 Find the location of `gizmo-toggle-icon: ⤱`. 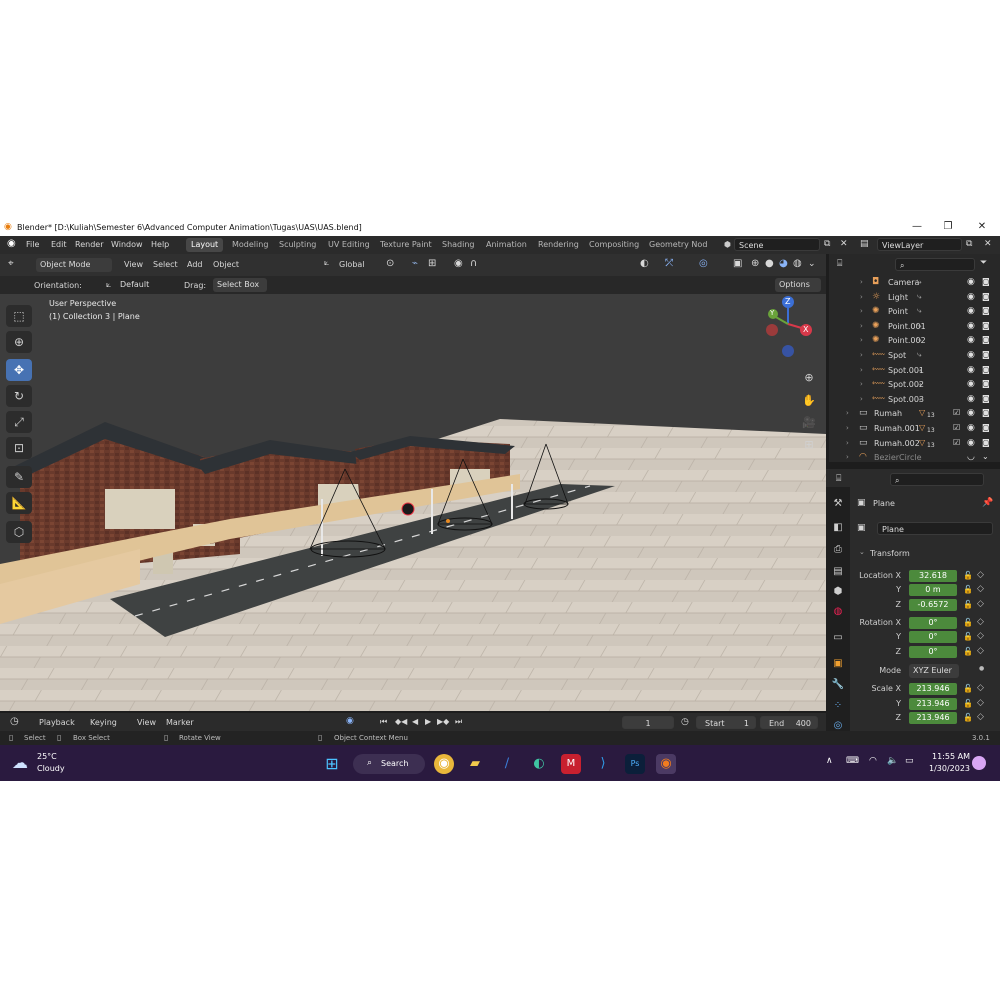

gizmo-toggle-icon: ⤱ is located at coordinates (669, 263).